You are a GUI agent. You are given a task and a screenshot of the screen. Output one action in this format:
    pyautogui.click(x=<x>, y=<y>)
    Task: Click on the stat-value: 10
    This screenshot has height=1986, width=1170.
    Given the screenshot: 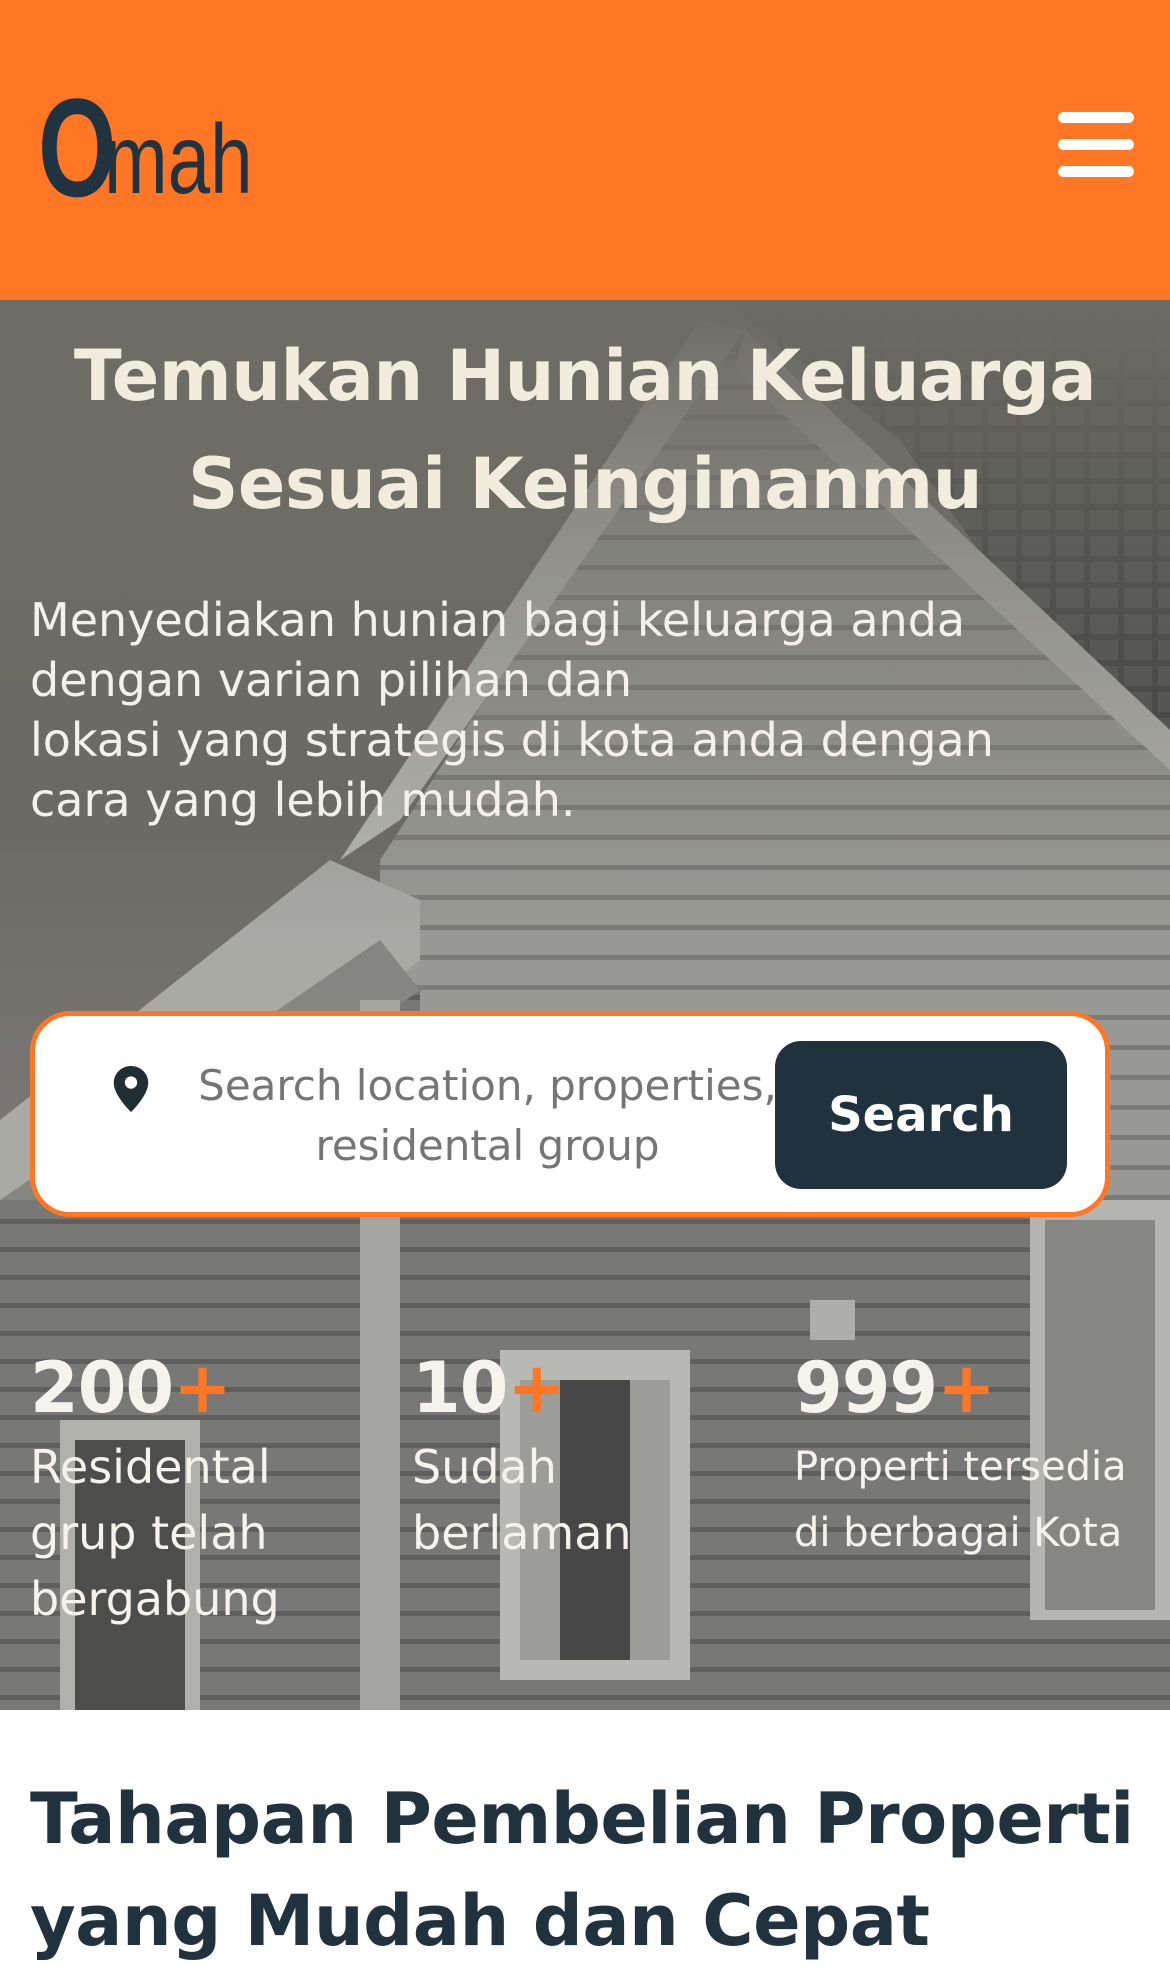 What is the action you would take?
    pyautogui.click(x=460, y=1388)
    